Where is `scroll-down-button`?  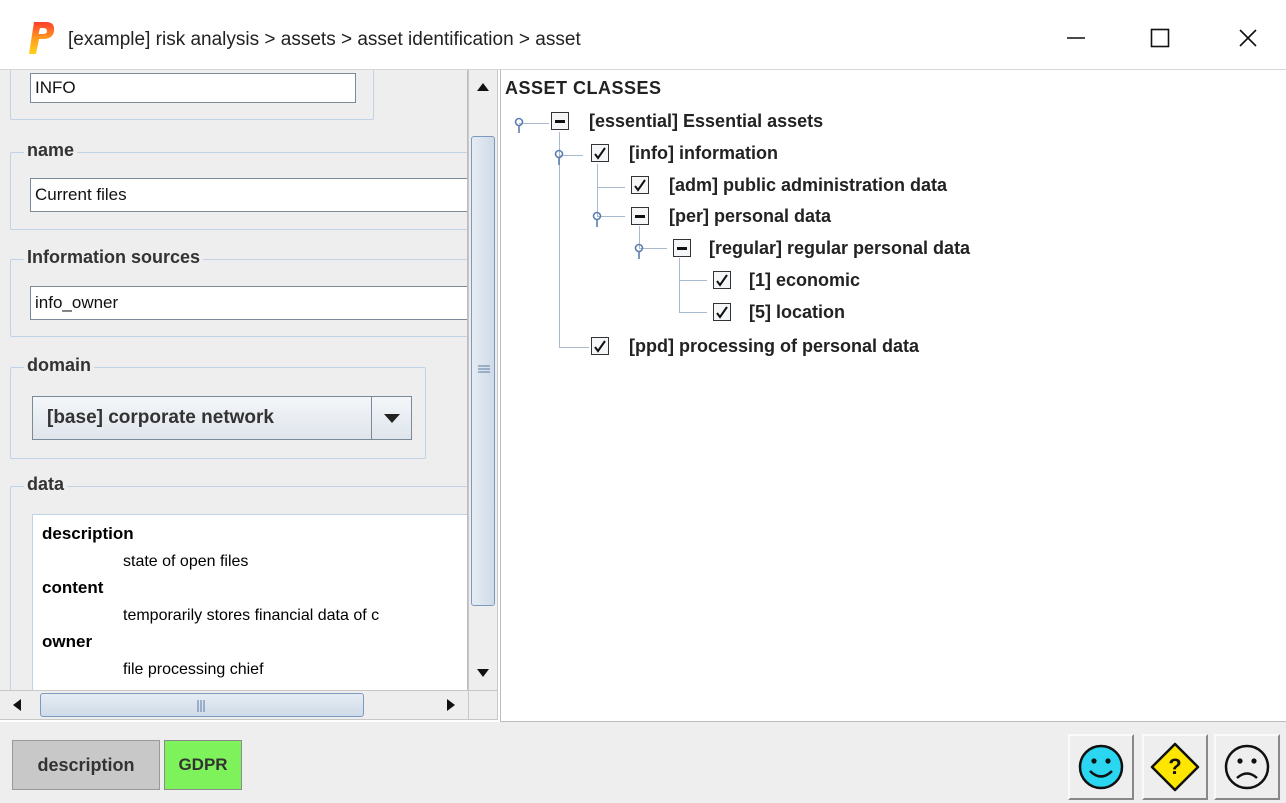
scroll-down-button is located at coordinates (483, 673).